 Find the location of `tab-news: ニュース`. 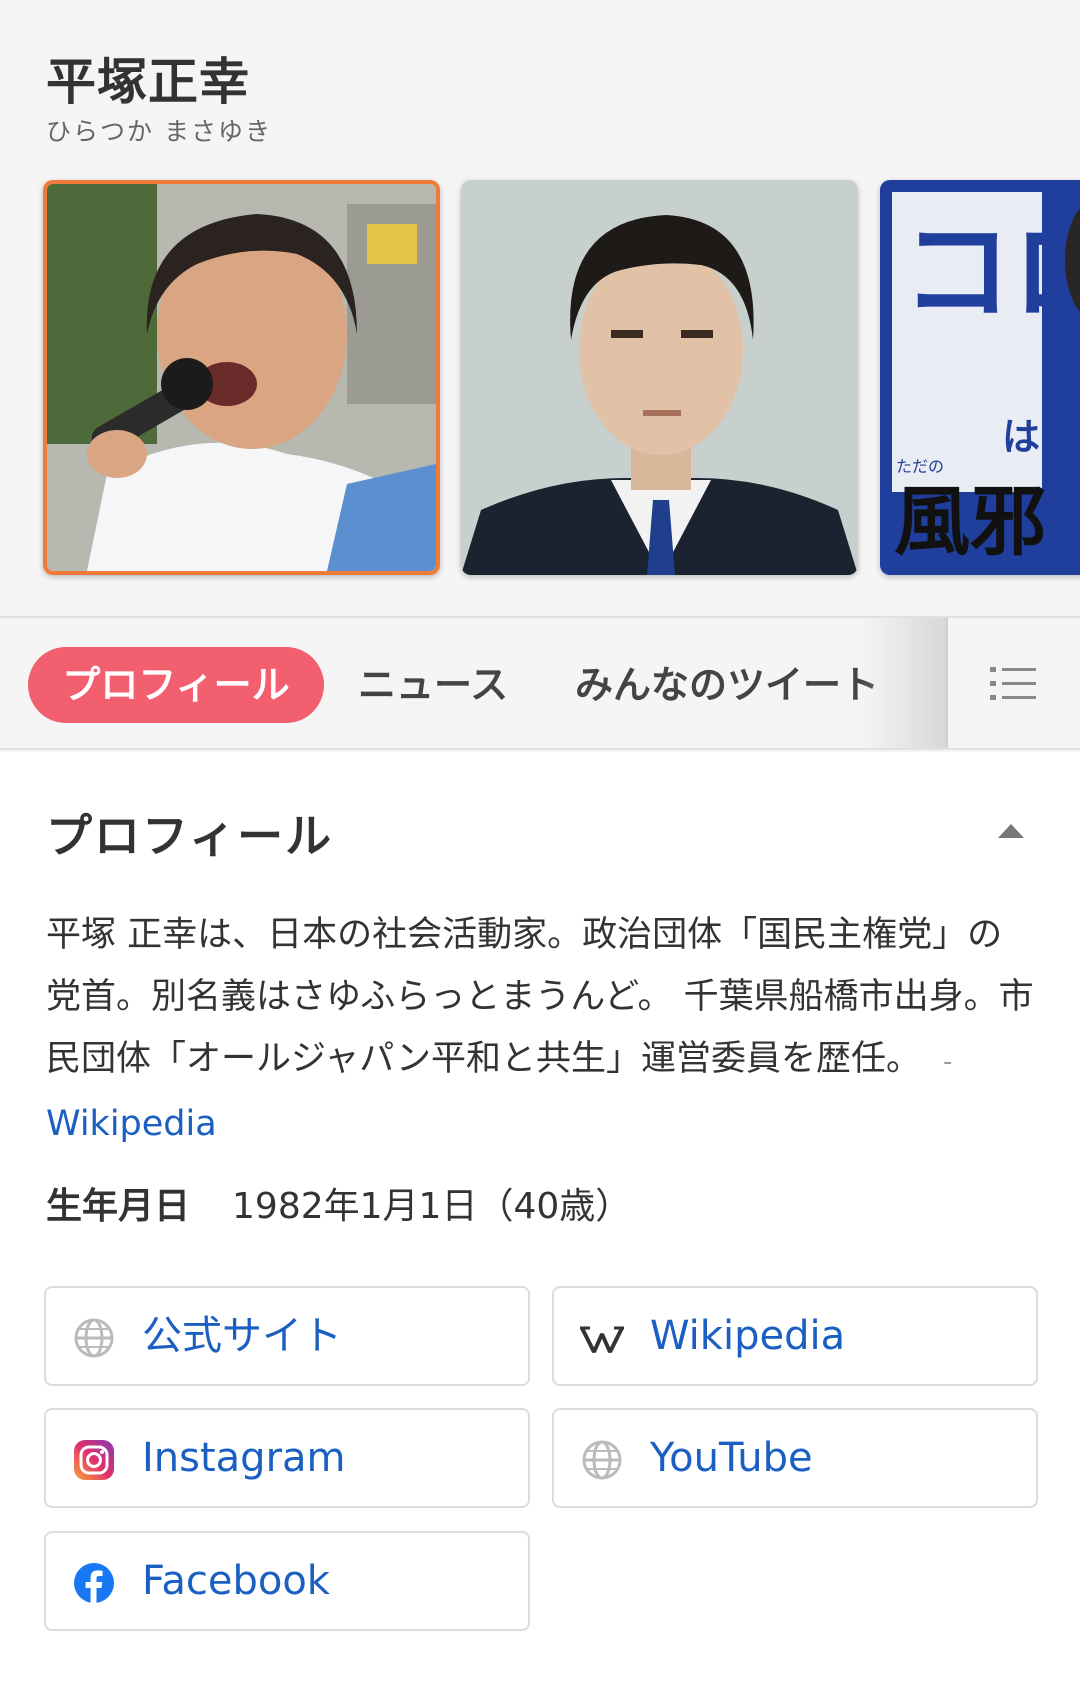

tab-news: ニュース is located at coordinates (433, 685).